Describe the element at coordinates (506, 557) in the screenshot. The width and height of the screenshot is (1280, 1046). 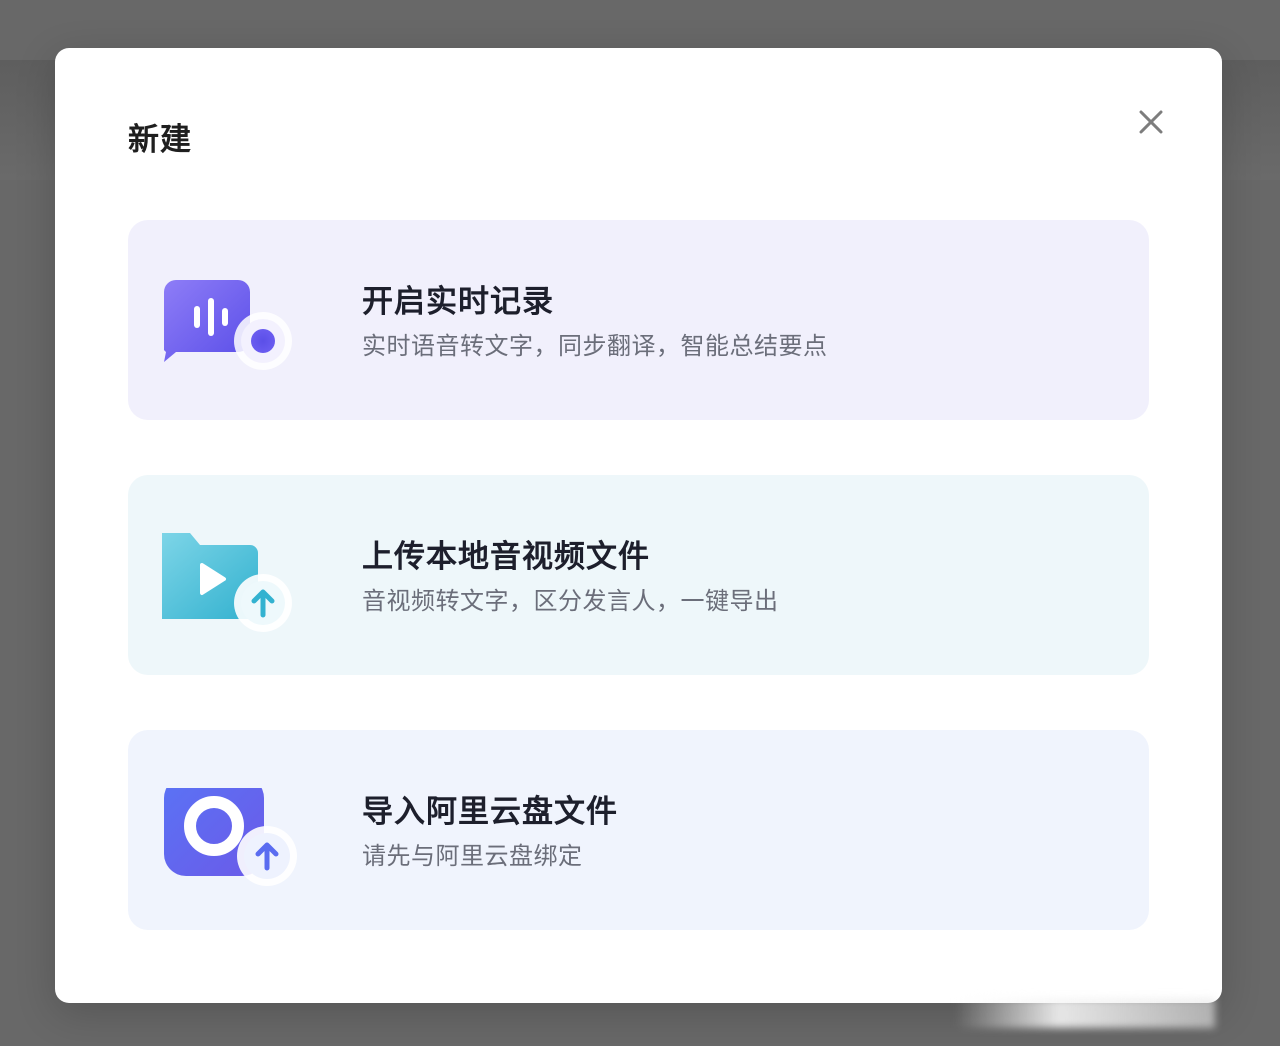
I see `option-title: 上传本地音视频文件` at that location.